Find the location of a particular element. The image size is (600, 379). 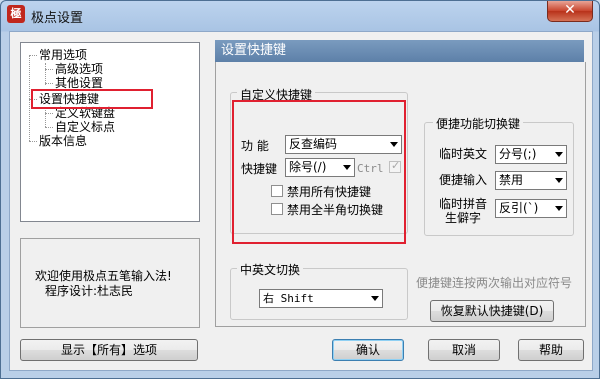

help-button: 帮助 is located at coordinates (551, 350).